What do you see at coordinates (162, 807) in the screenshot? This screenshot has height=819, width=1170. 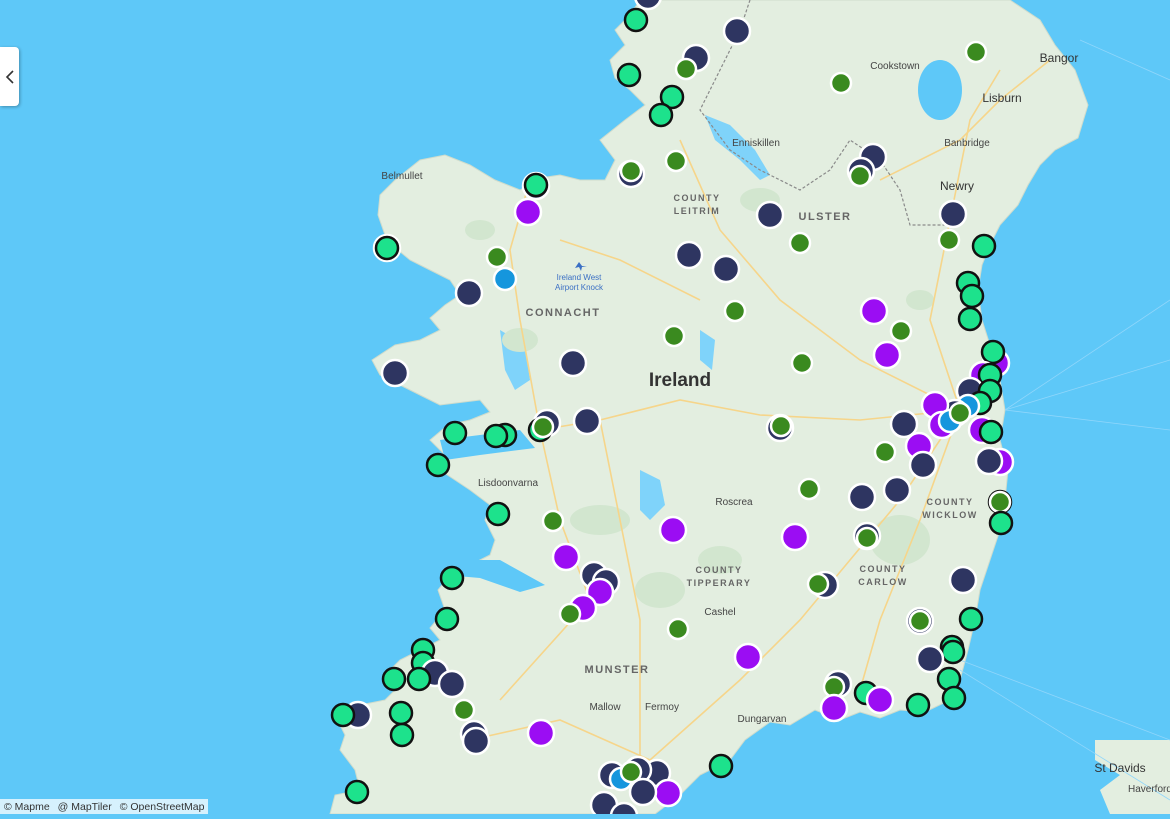 I see `attribution-osm: © OpenStreetMap` at bounding box center [162, 807].